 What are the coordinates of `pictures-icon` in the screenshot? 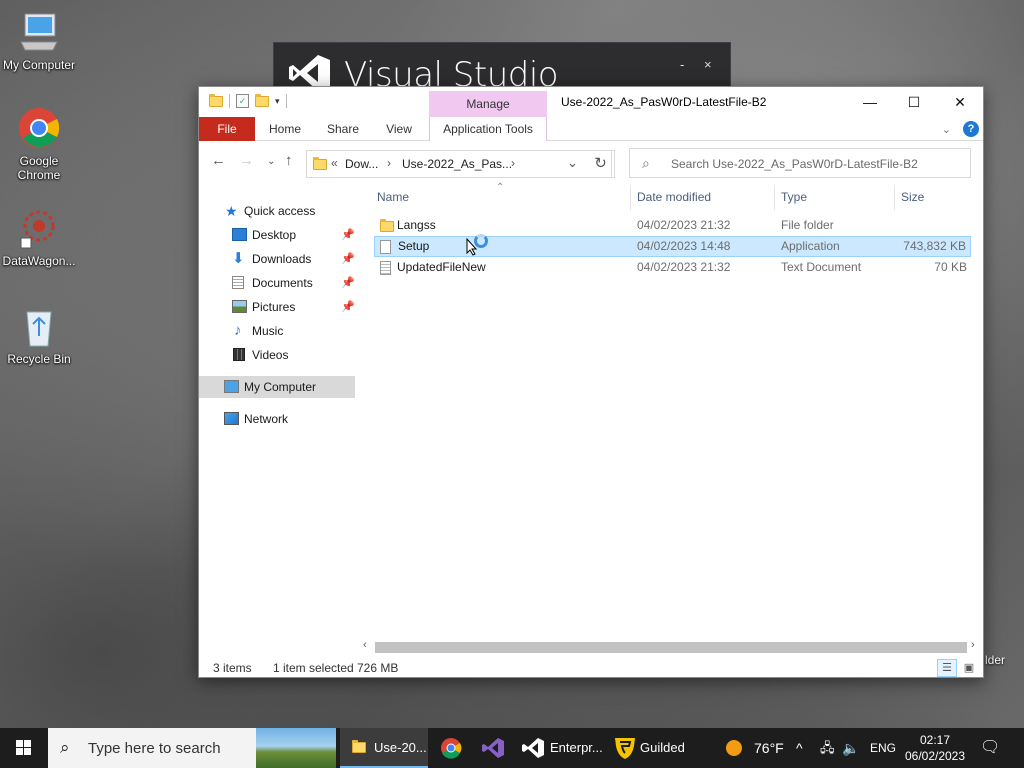 It's located at (239, 306).